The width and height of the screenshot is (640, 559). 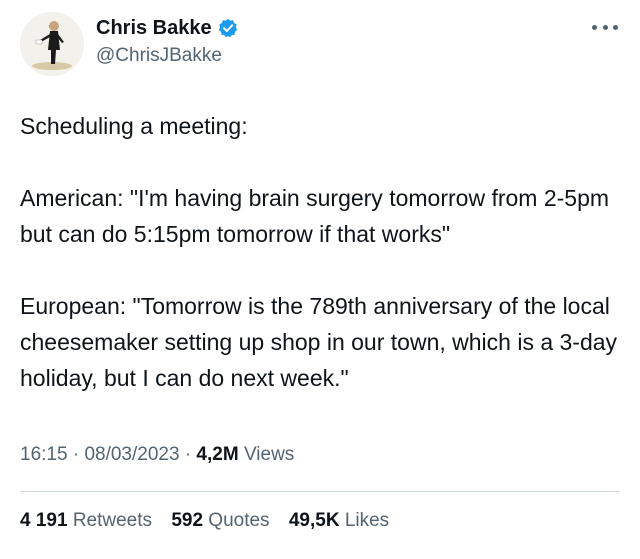 What do you see at coordinates (330, 42) in the screenshot?
I see `tweet-header: Chris Bakke @ChrisJBakke` at bounding box center [330, 42].